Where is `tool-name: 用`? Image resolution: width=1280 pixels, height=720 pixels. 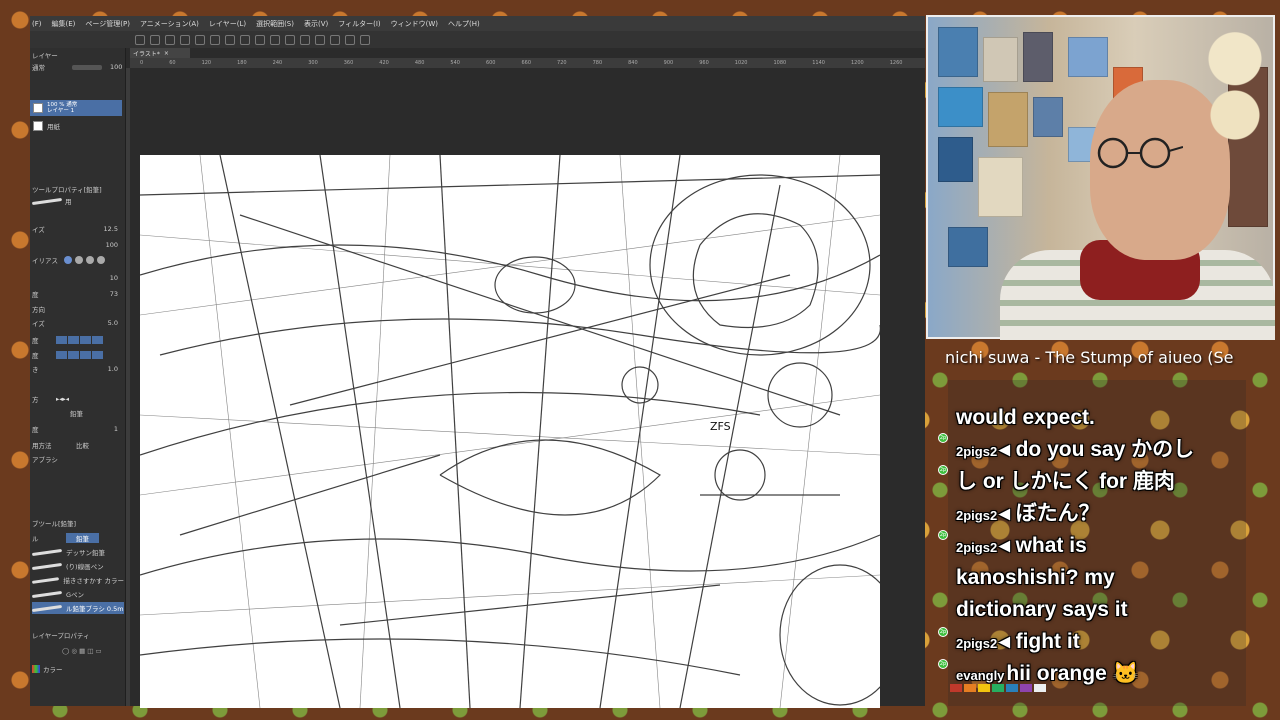 tool-name: 用 is located at coordinates (51, 201).